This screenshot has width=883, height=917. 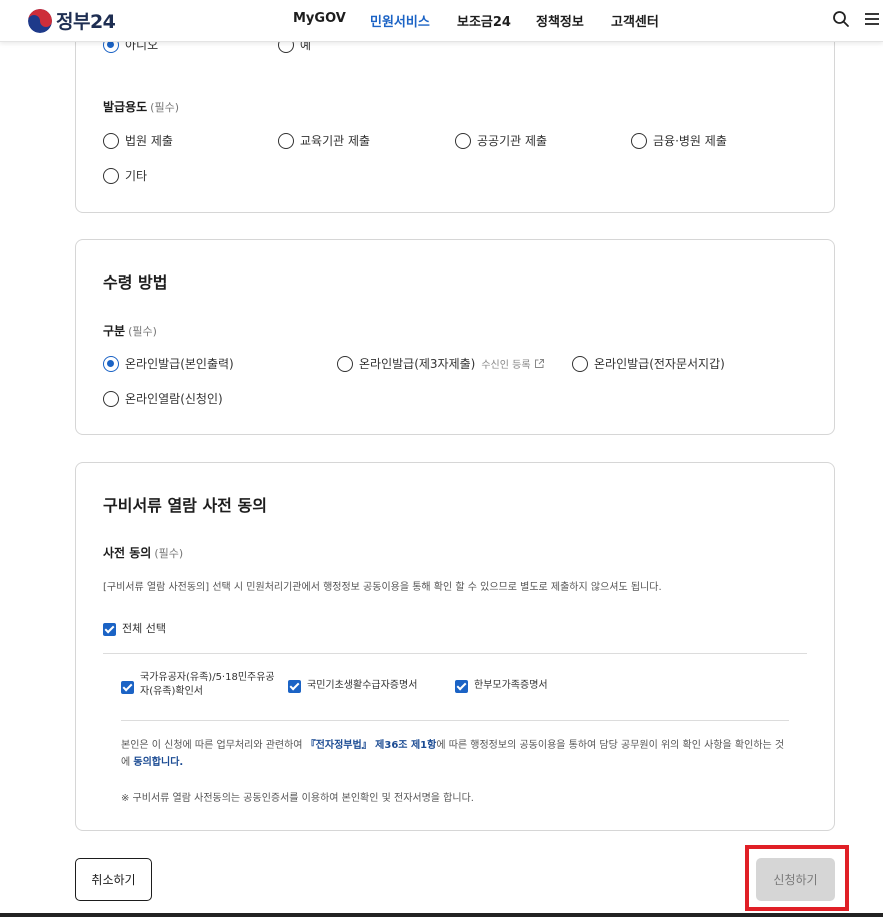 I want to click on radio-public-agency: 공공기관 제출, so click(x=501, y=140).